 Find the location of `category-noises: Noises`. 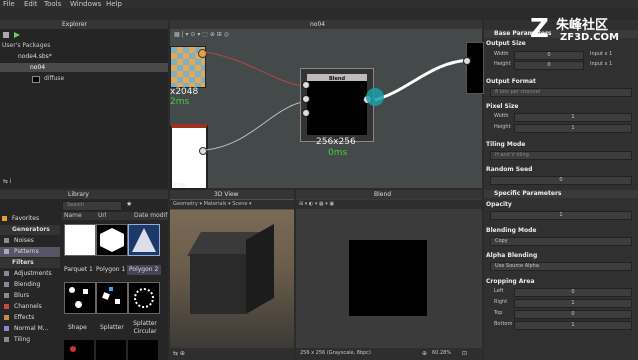

category-noises: Noises is located at coordinates (30, 241).